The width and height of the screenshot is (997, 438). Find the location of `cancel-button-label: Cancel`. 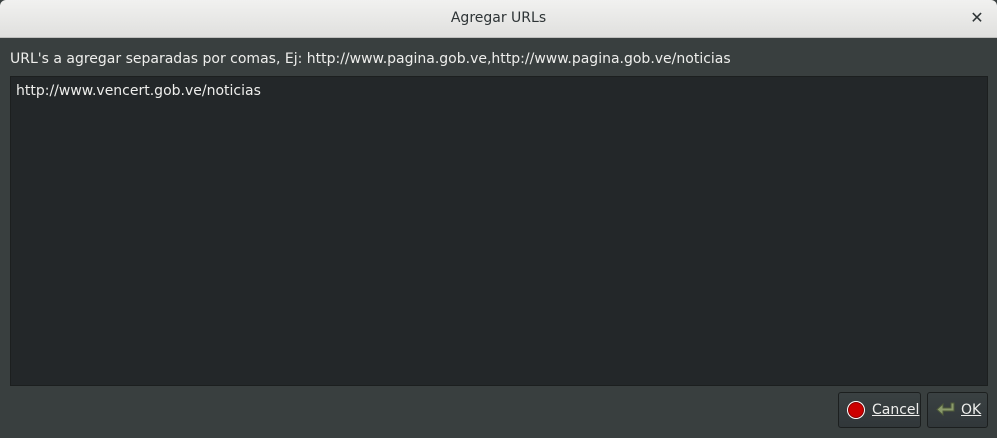

cancel-button-label: Cancel is located at coordinates (896, 410).